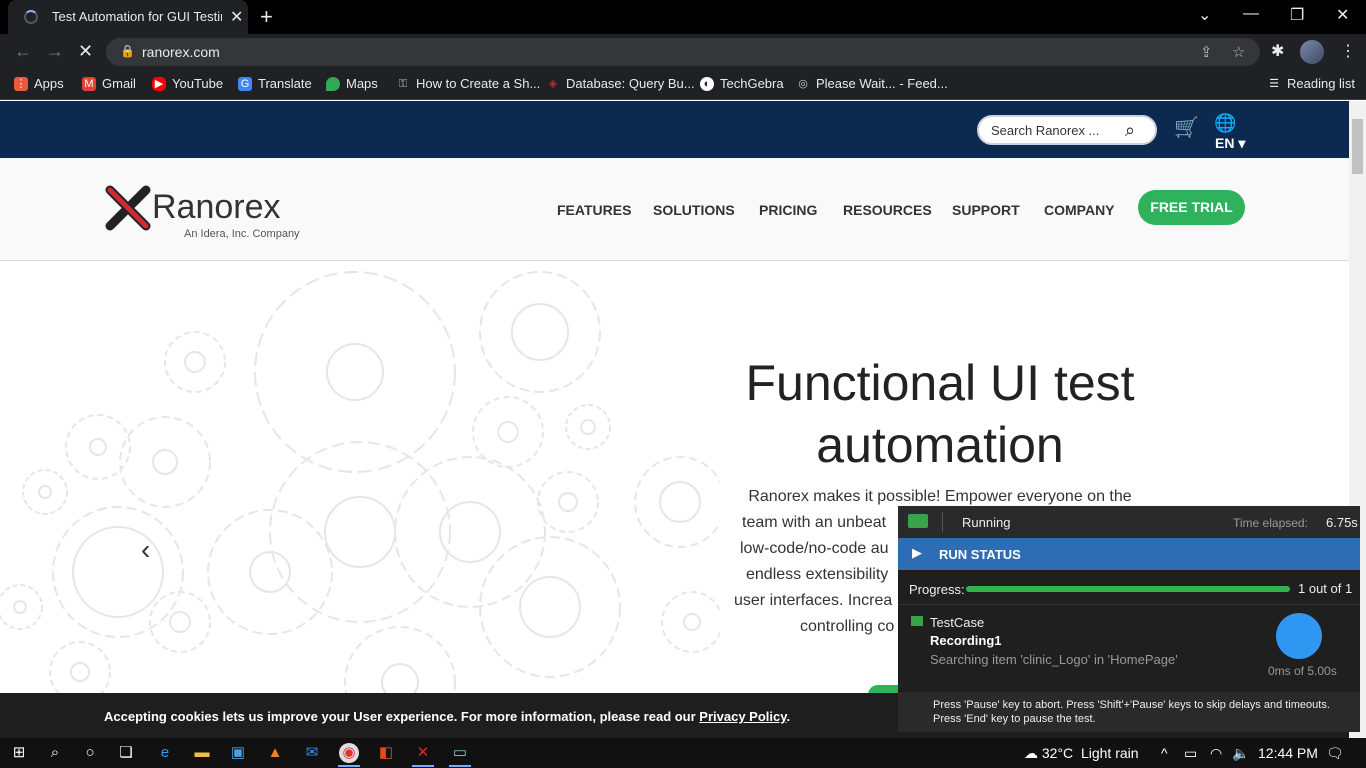 This screenshot has width=1366, height=768. I want to click on clock: 12:44 PM, so click(1288, 753).